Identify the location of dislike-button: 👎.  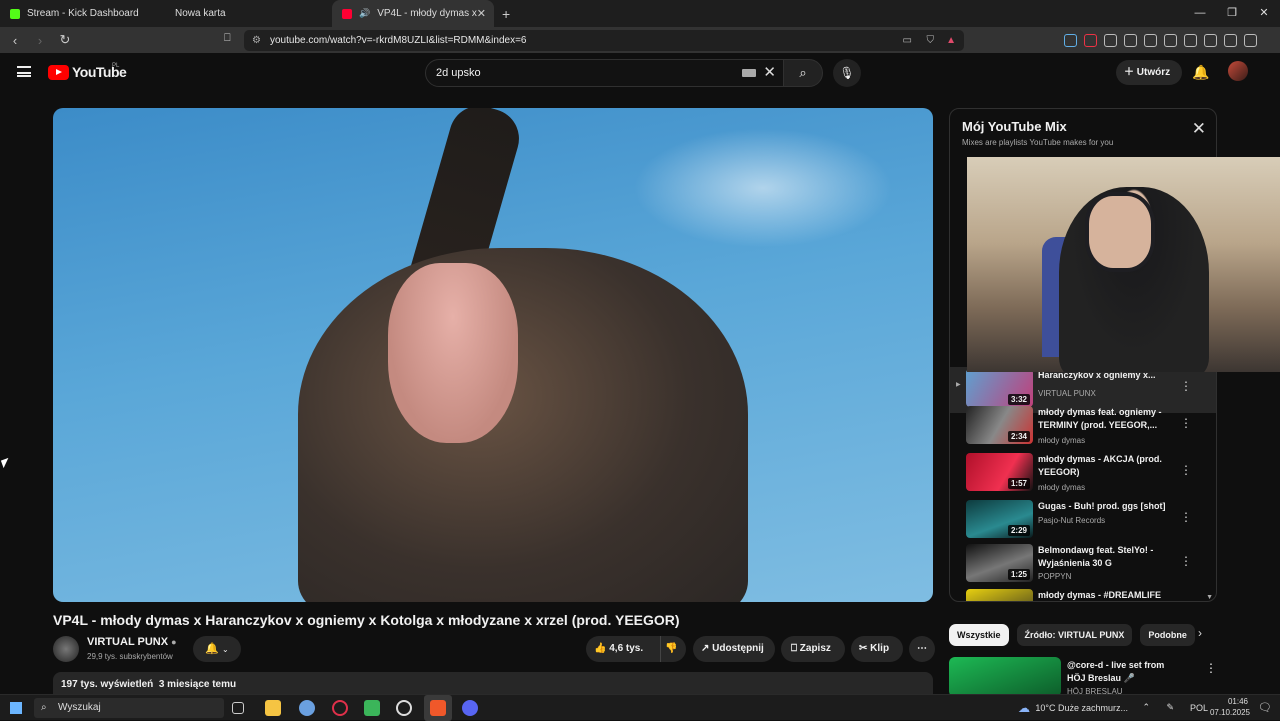
(668, 649).